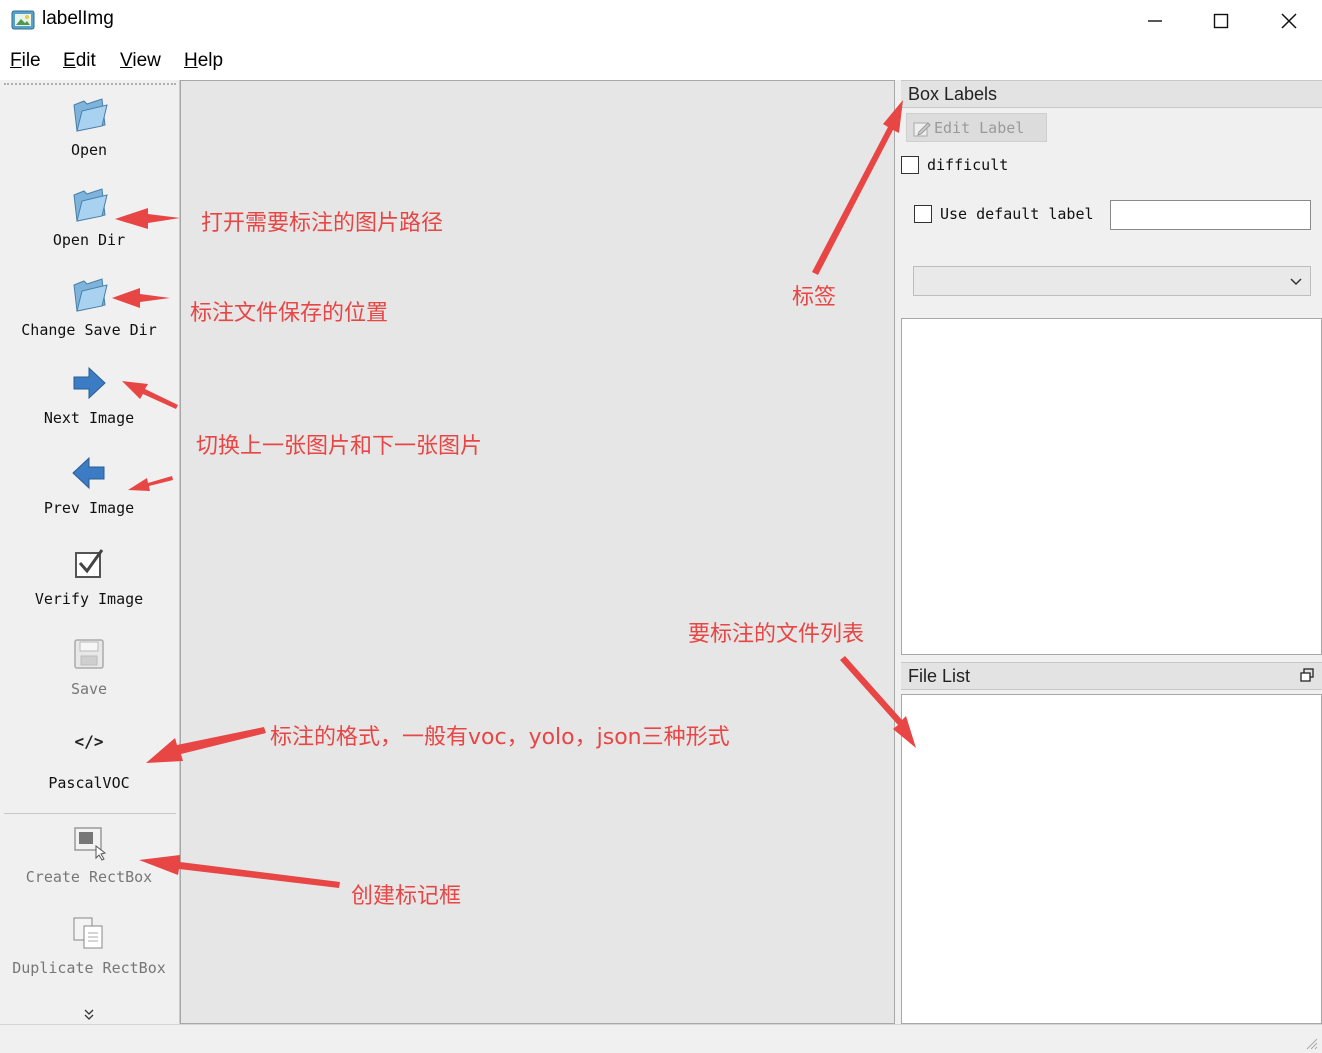 This screenshot has width=1322, height=1053. What do you see at coordinates (90, 813) in the screenshot?
I see `toolbar-separator` at bounding box center [90, 813].